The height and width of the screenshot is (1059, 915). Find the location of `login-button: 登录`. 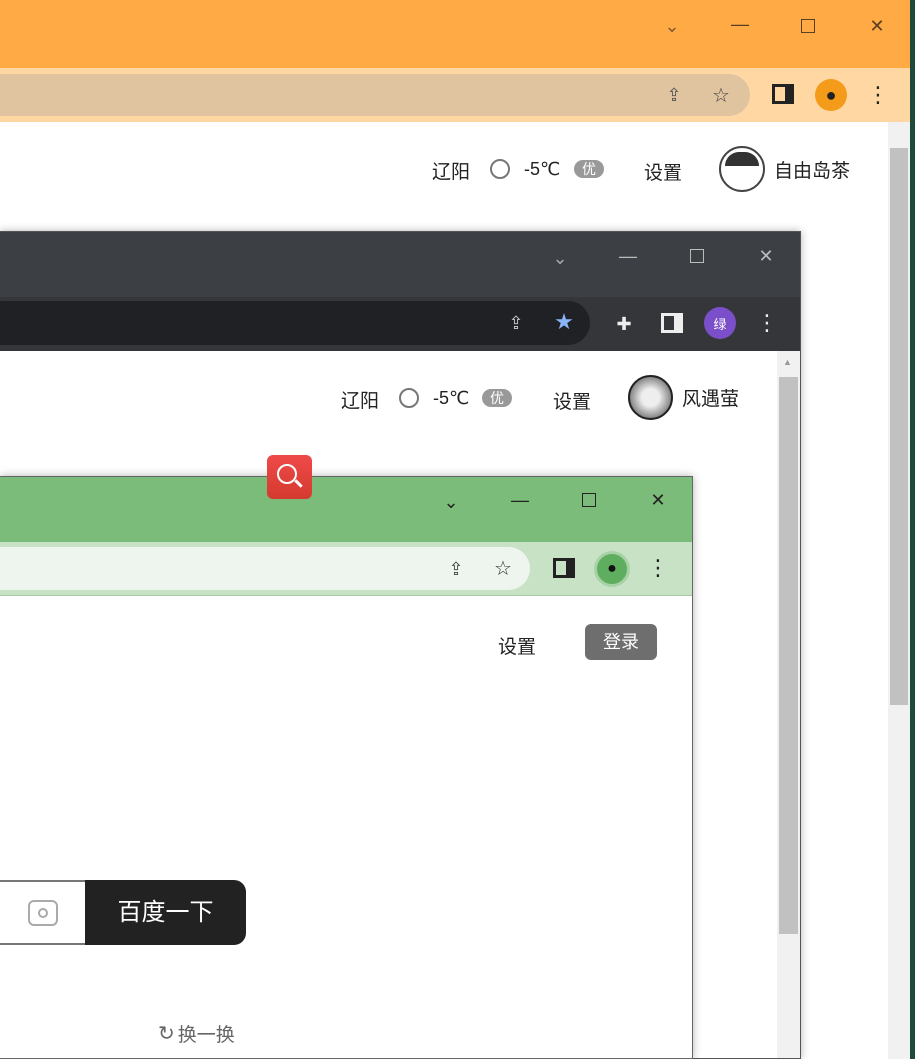

login-button: 登录 is located at coordinates (621, 642).